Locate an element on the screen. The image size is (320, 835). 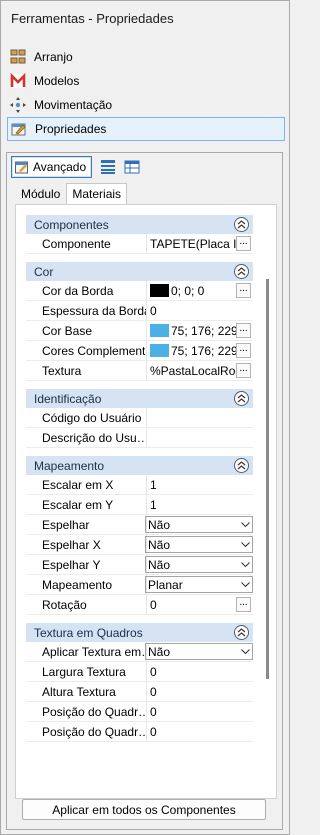
tab-materiais: Materiais is located at coordinates (97, 194).